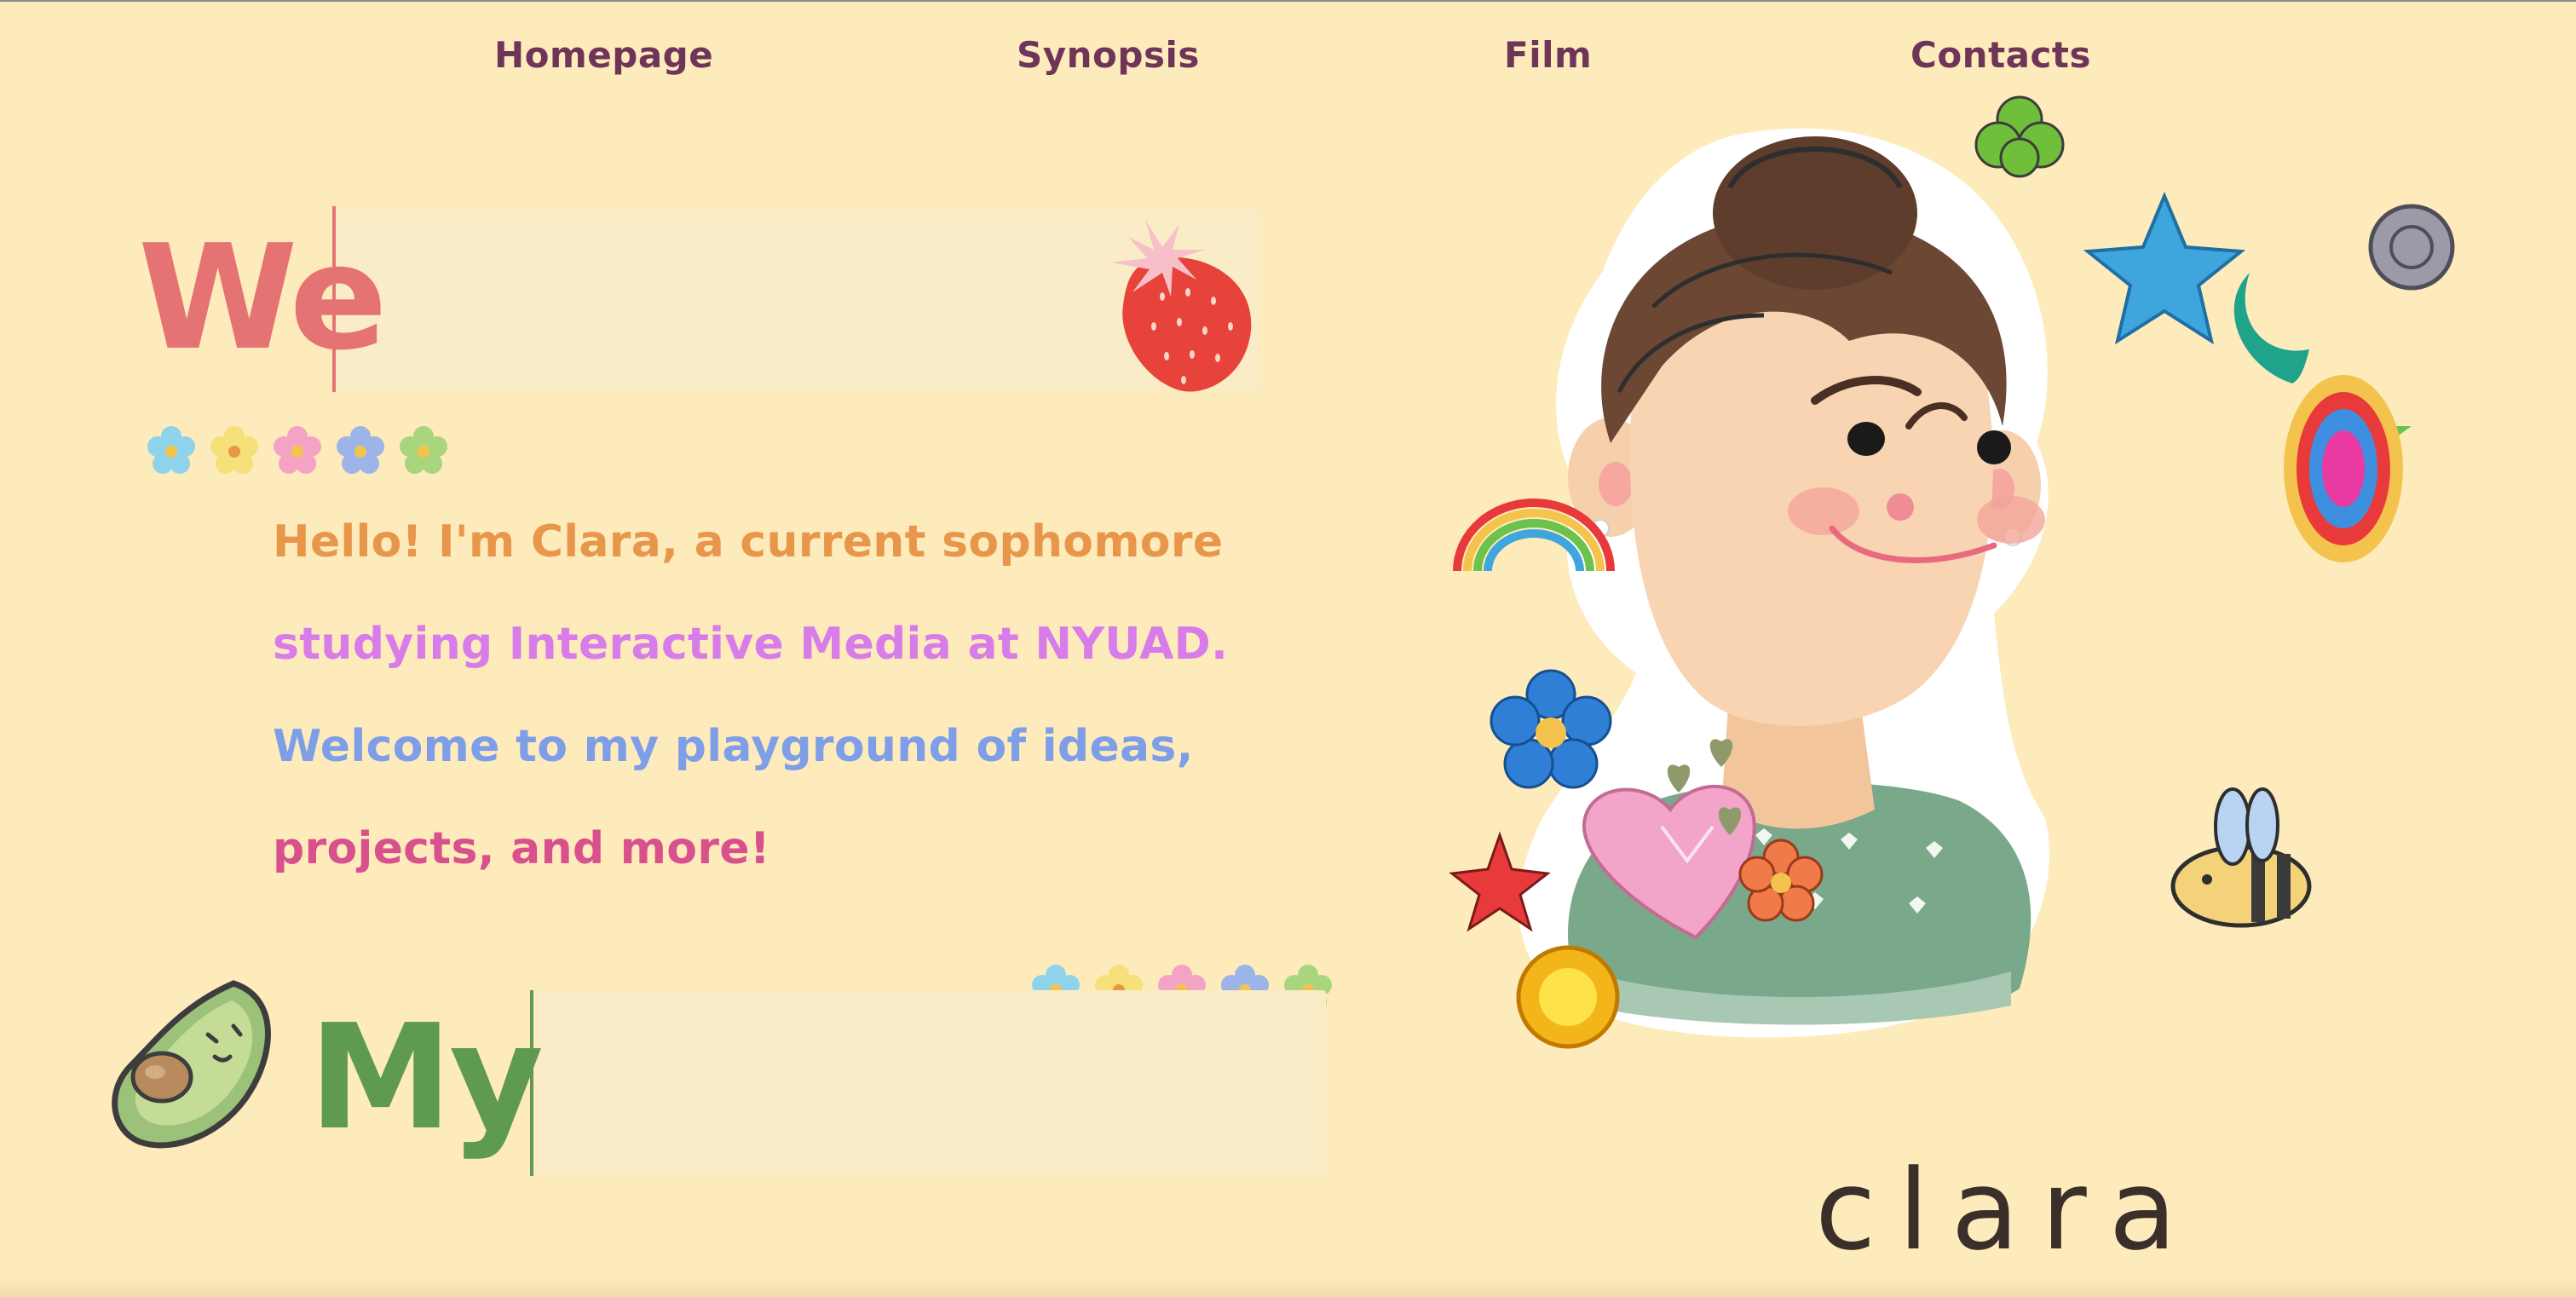 The image size is (2576, 1297). I want to click on avocado-icon, so click(191, 1064).